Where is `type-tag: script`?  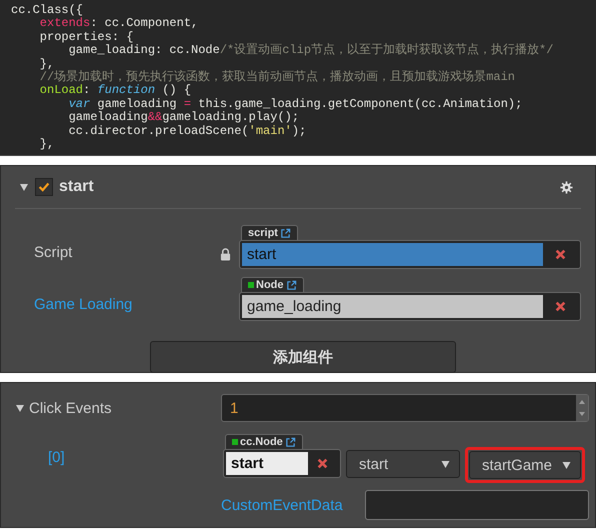 type-tag: script is located at coordinates (269, 232).